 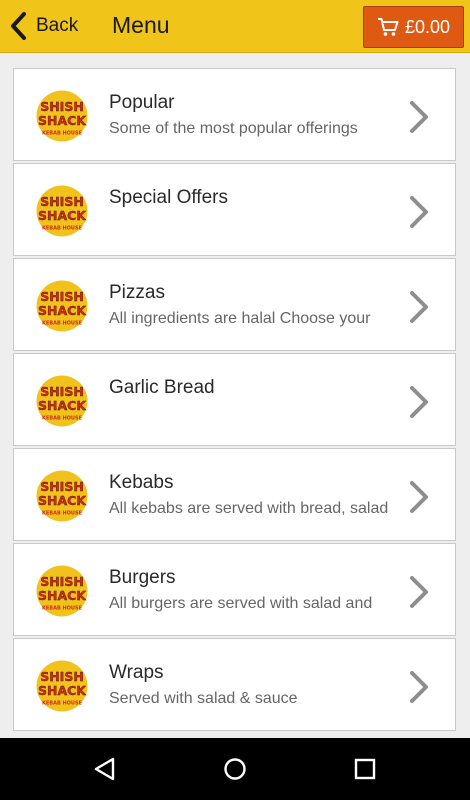 I want to click on back-button: Back, so click(x=43, y=26).